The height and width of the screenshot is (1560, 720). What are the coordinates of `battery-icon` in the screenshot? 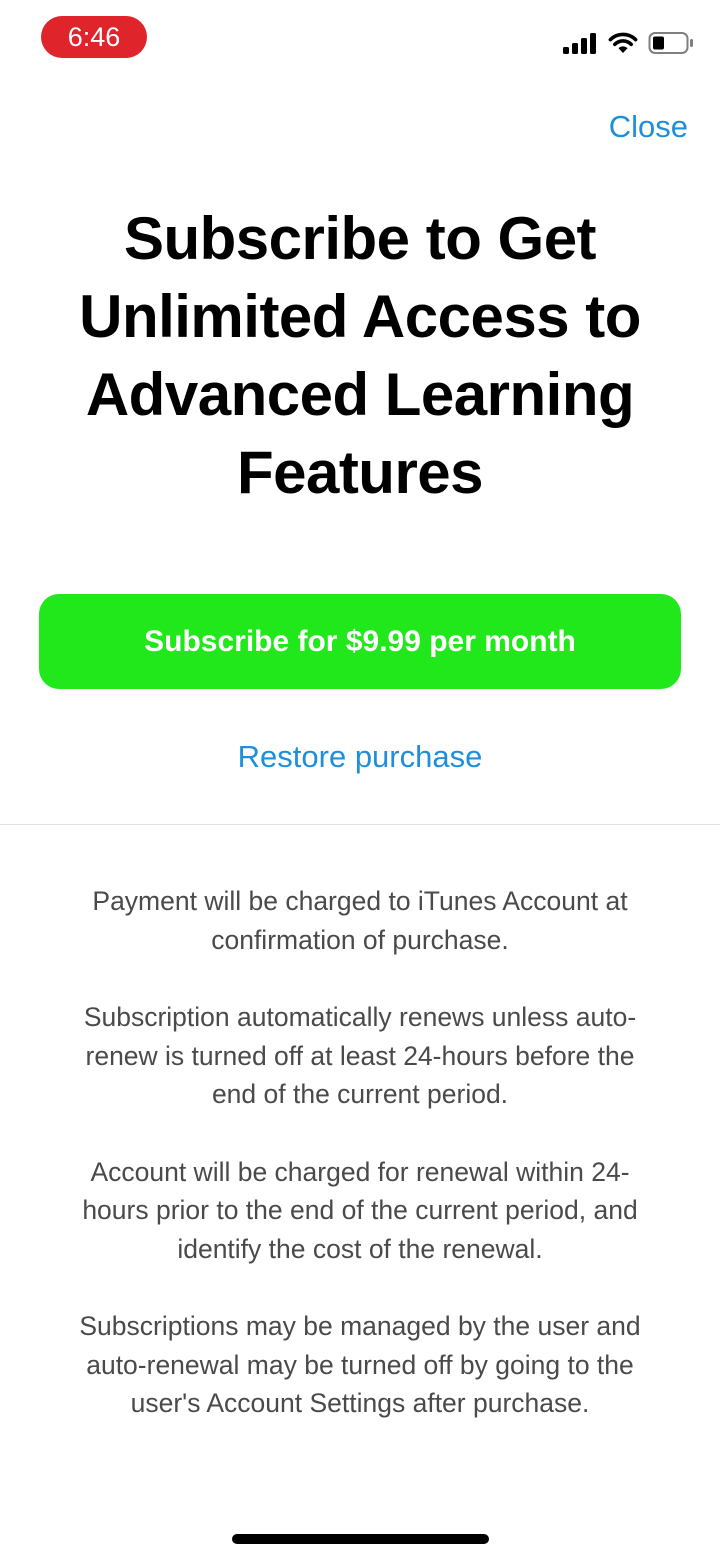 It's located at (670, 43).